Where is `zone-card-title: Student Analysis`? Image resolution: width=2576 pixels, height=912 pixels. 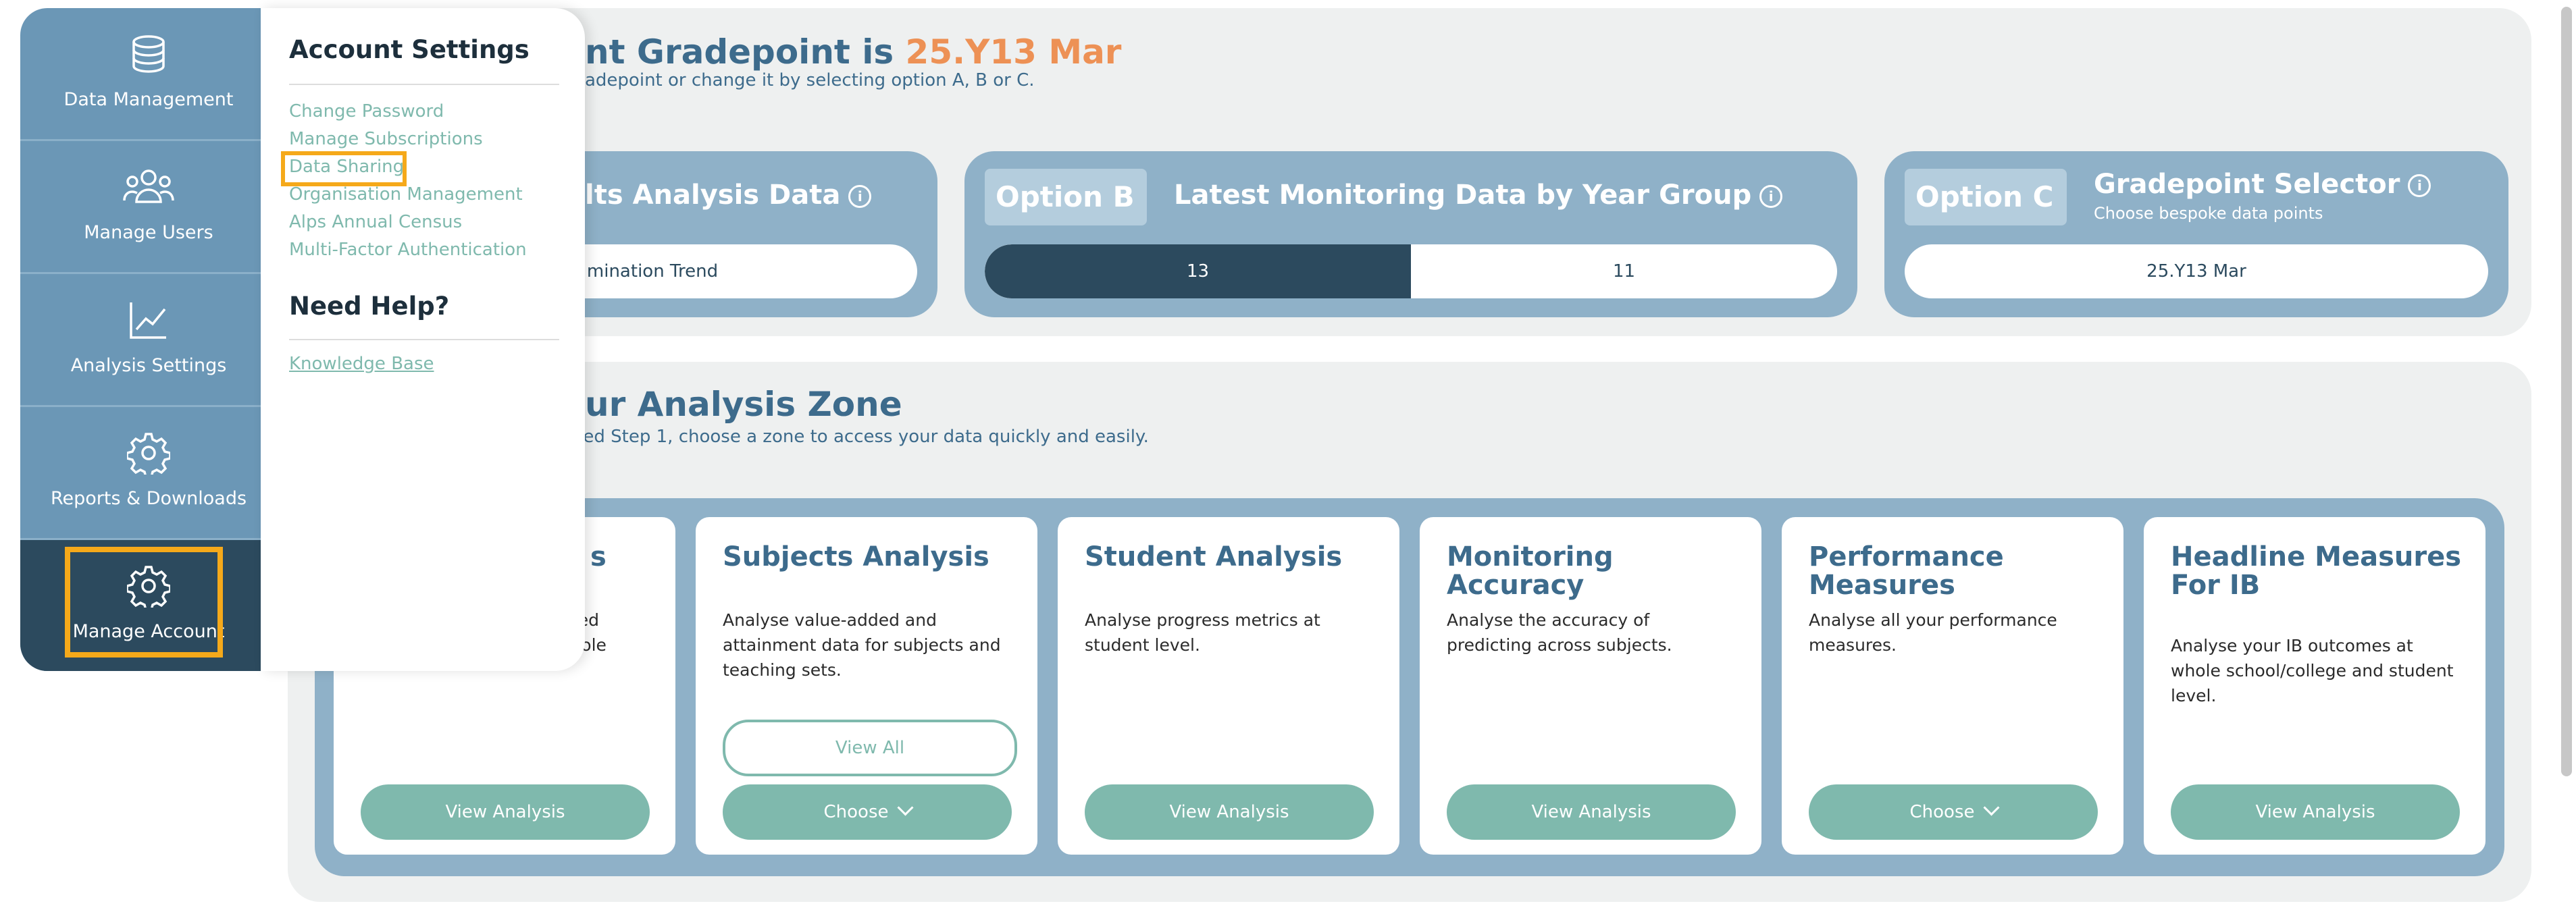
zone-card-title: Student Analysis is located at coordinates (1214, 556).